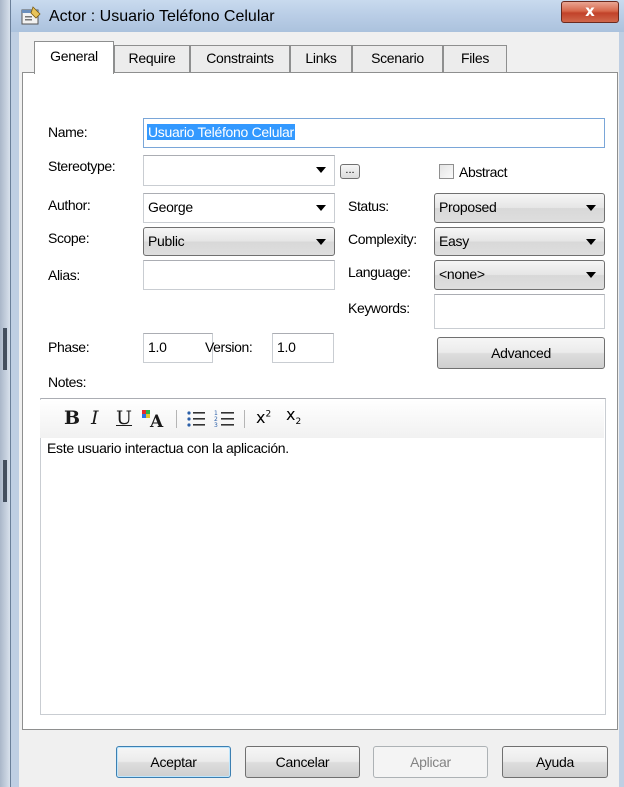  I want to click on stereotype-combo, so click(239, 170).